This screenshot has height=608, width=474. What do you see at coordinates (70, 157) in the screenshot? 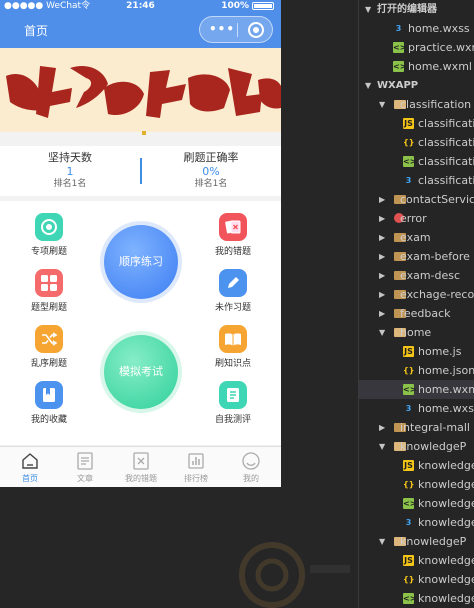
I see `days-label: 坚持天数` at bounding box center [70, 157].